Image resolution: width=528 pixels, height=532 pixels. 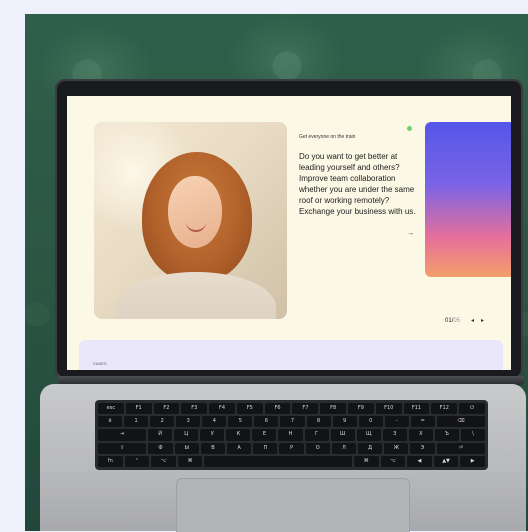 I want to click on keyboard-key: Ж, so click(x=396, y=448).